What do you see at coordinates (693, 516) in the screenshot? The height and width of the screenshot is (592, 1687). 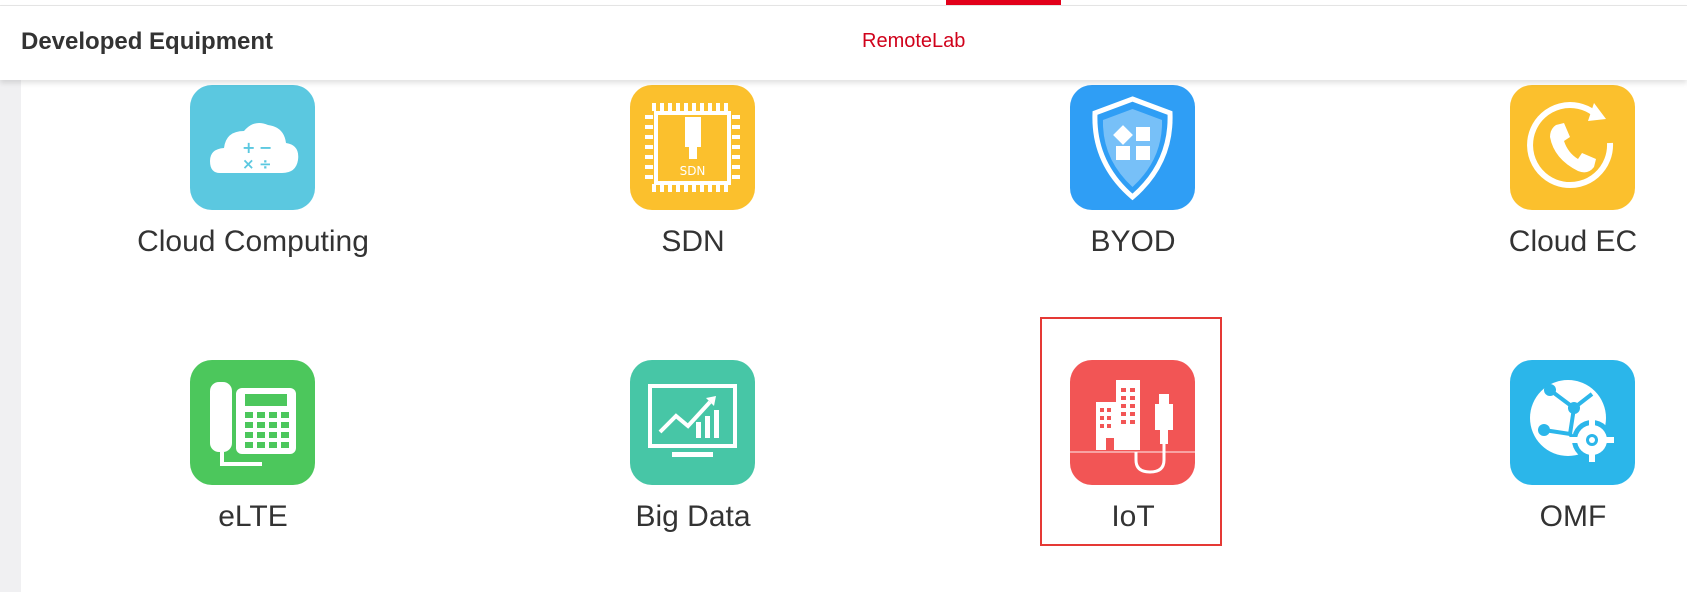 I see `tile-label-big-data: Big Data` at bounding box center [693, 516].